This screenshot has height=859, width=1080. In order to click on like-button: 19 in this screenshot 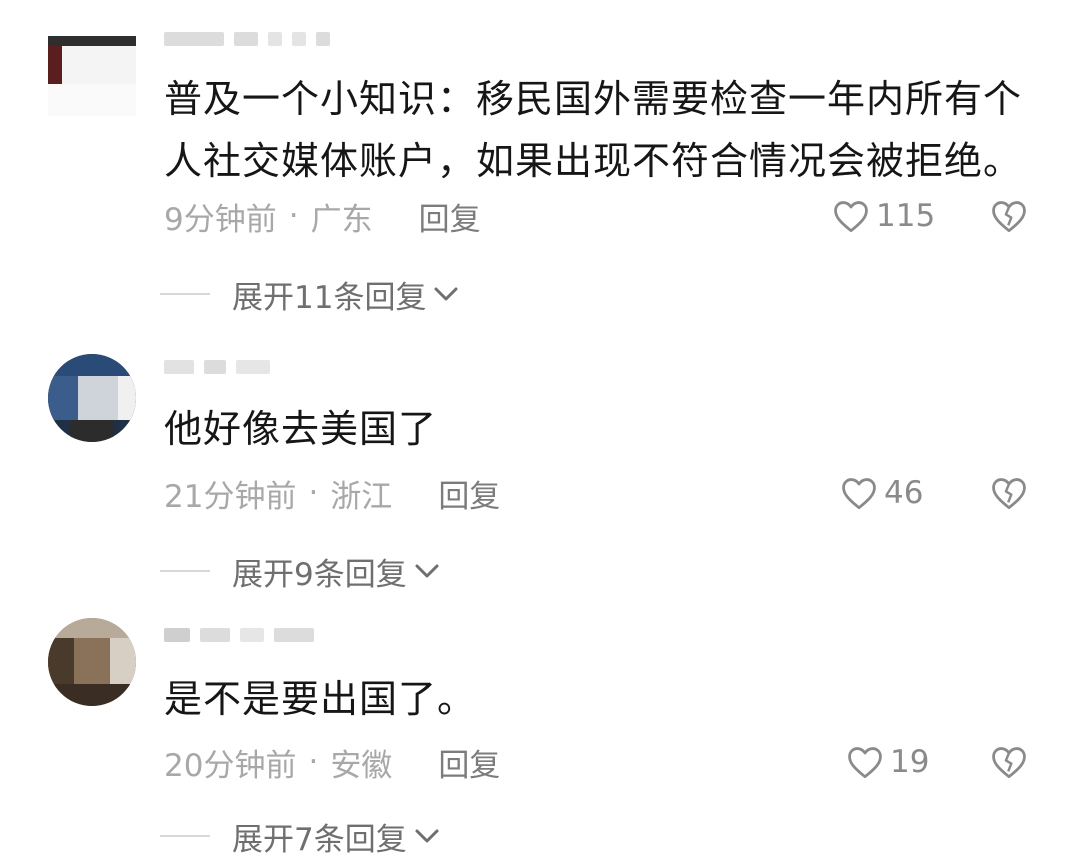, I will do `click(887, 762)`.